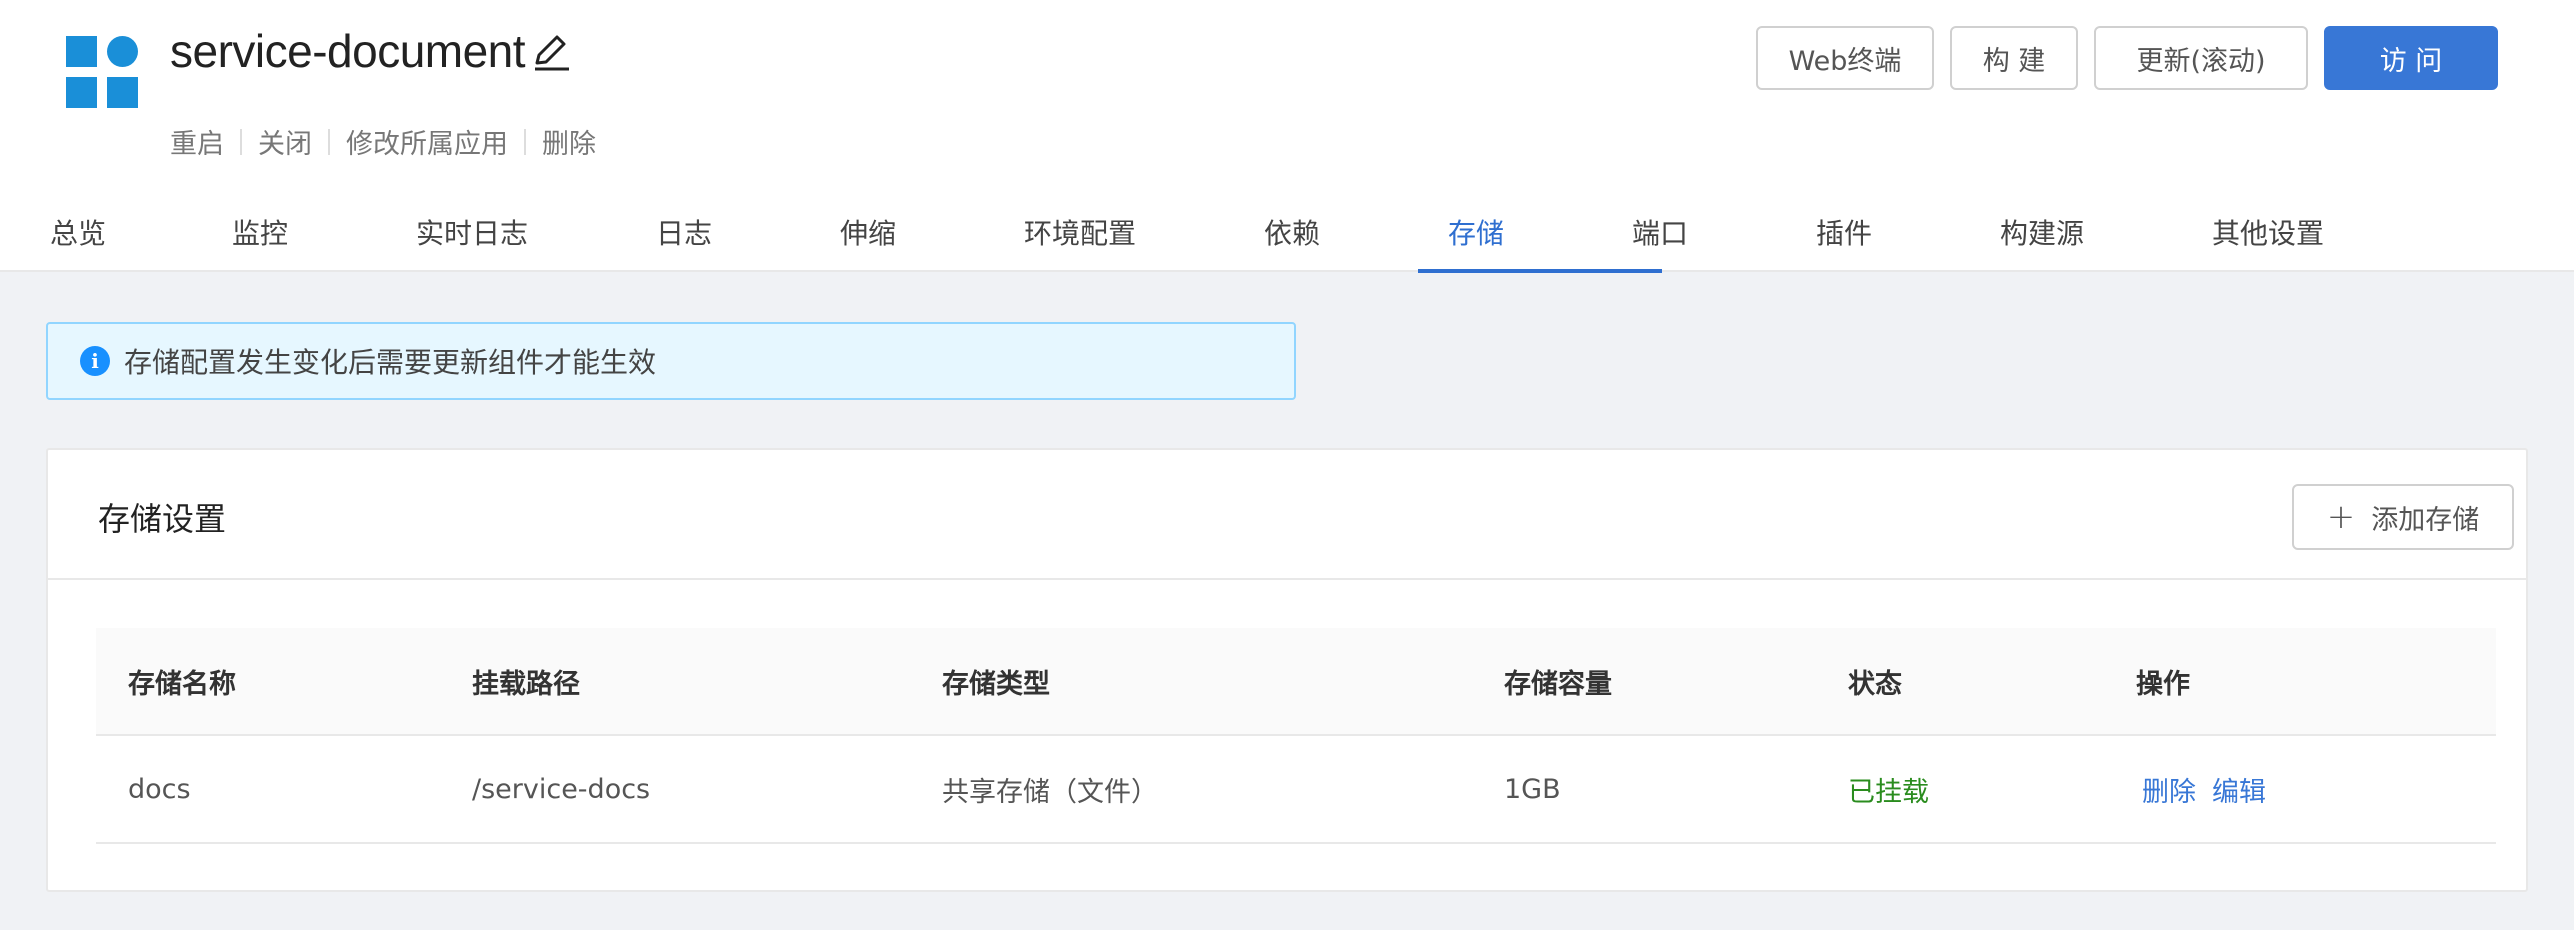  What do you see at coordinates (2341, 517) in the screenshot?
I see `plus-icon: +` at bounding box center [2341, 517].